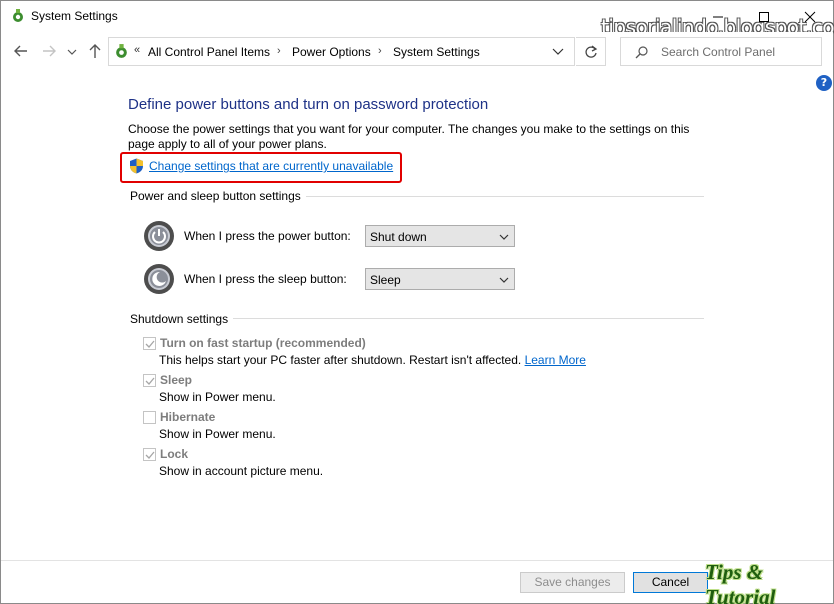  I want to click on power-button-label: When I press the power button:, so click(267, 236).